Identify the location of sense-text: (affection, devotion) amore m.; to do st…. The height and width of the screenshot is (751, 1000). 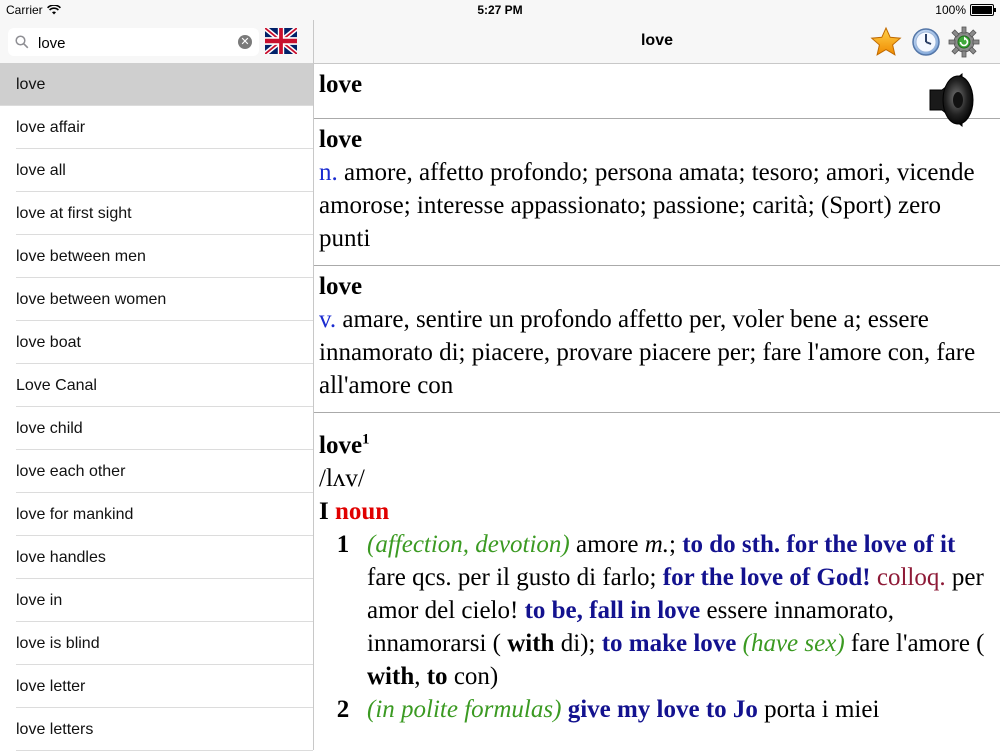
(680, 610).